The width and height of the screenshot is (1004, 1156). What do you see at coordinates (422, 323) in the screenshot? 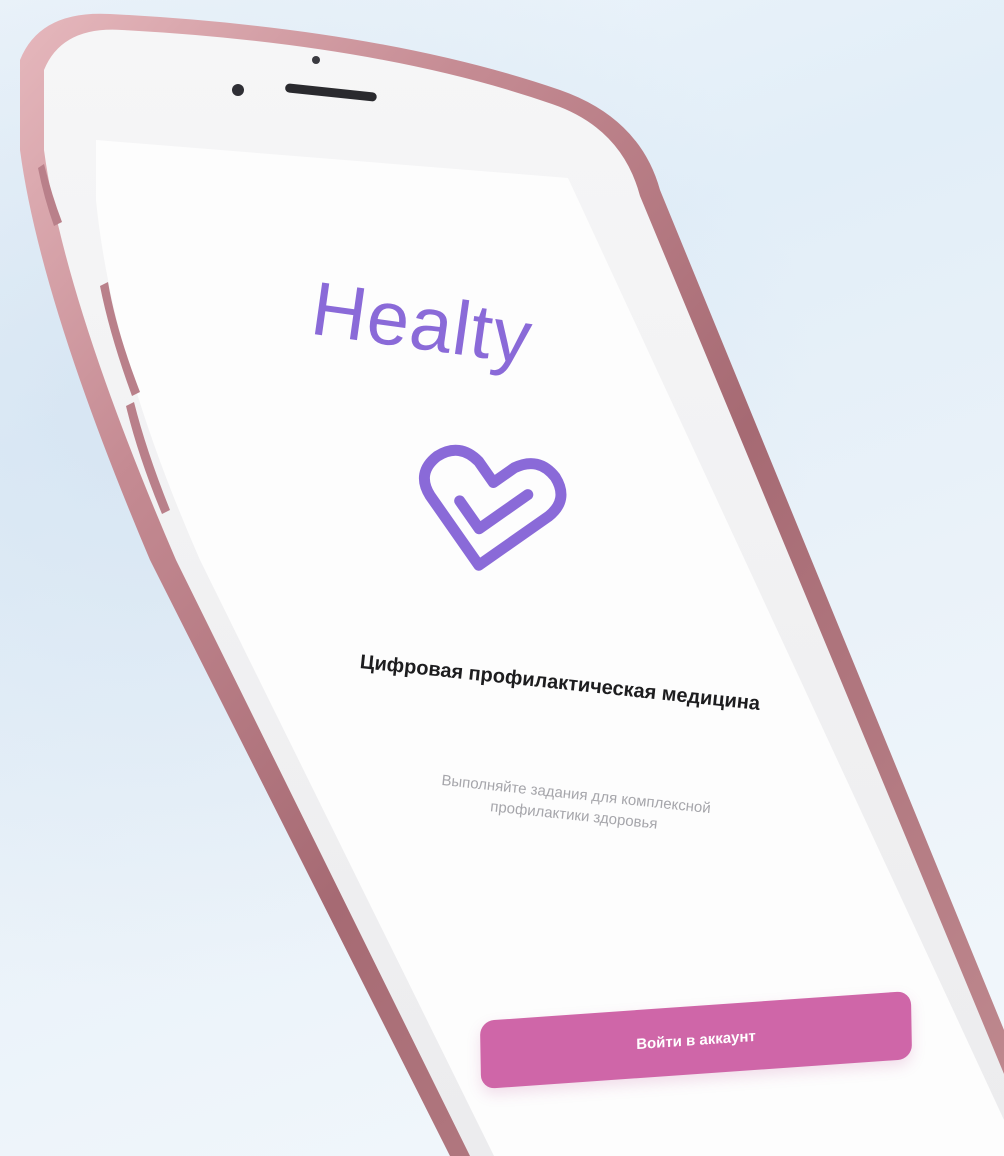
I see `brand-title: Healty` at bounding box center [422, 323].